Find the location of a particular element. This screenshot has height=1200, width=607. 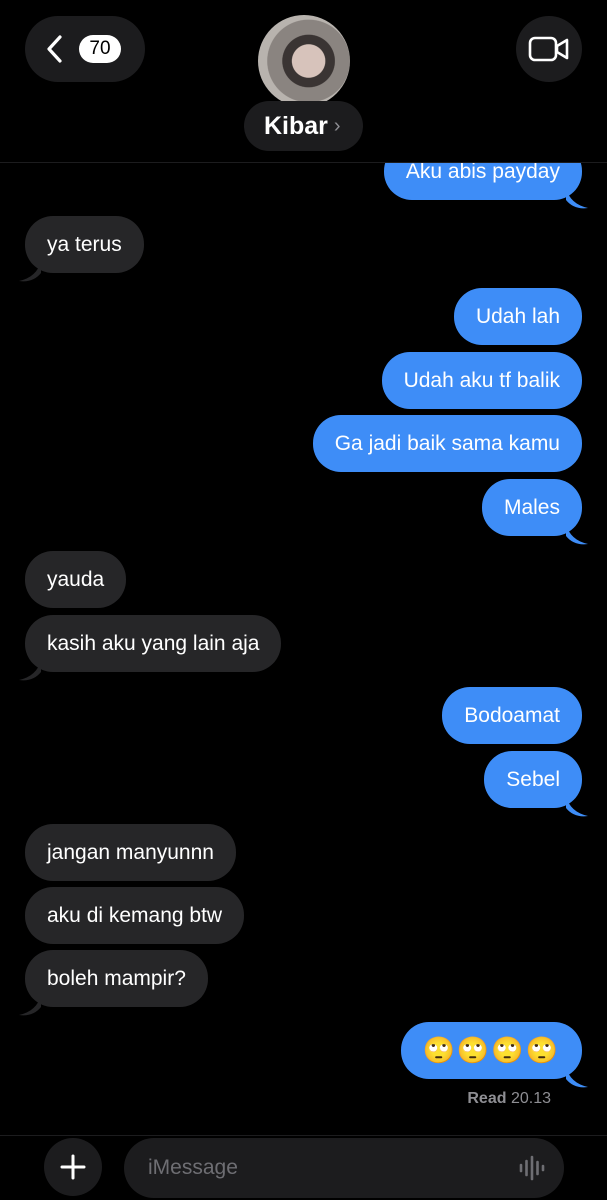

incoming-message: kasih aku yang lain aja is located at coordinates (150, 648).